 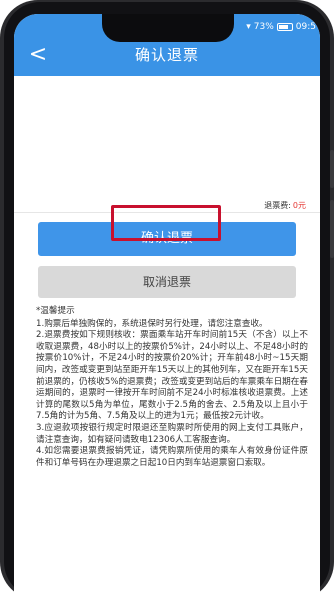 I want to click on power-button, so click(x=332, y=229).